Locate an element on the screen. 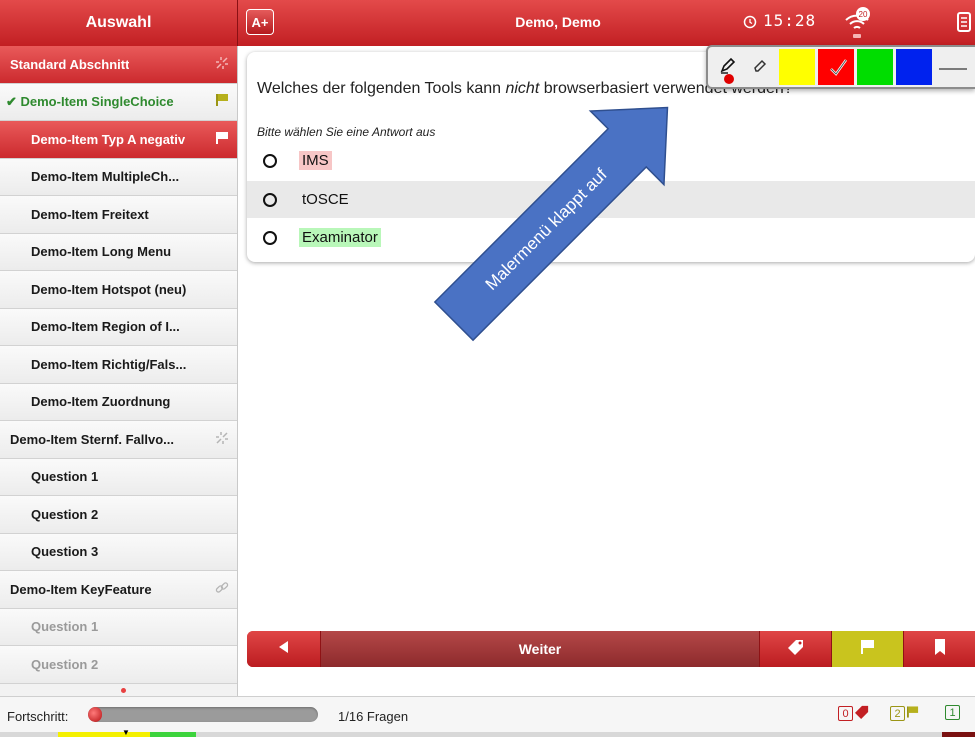 This screenshot has width=975, height=737. sidebar-item-hotspot: Demo-Item Hotspot (neu) is located at coordinates (118, 290).